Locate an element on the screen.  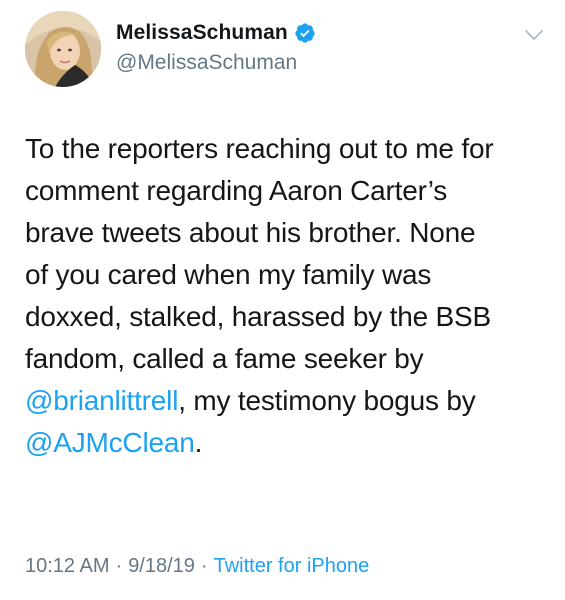
name-row: MelissaSchuman is located at coordinates (216, 33).